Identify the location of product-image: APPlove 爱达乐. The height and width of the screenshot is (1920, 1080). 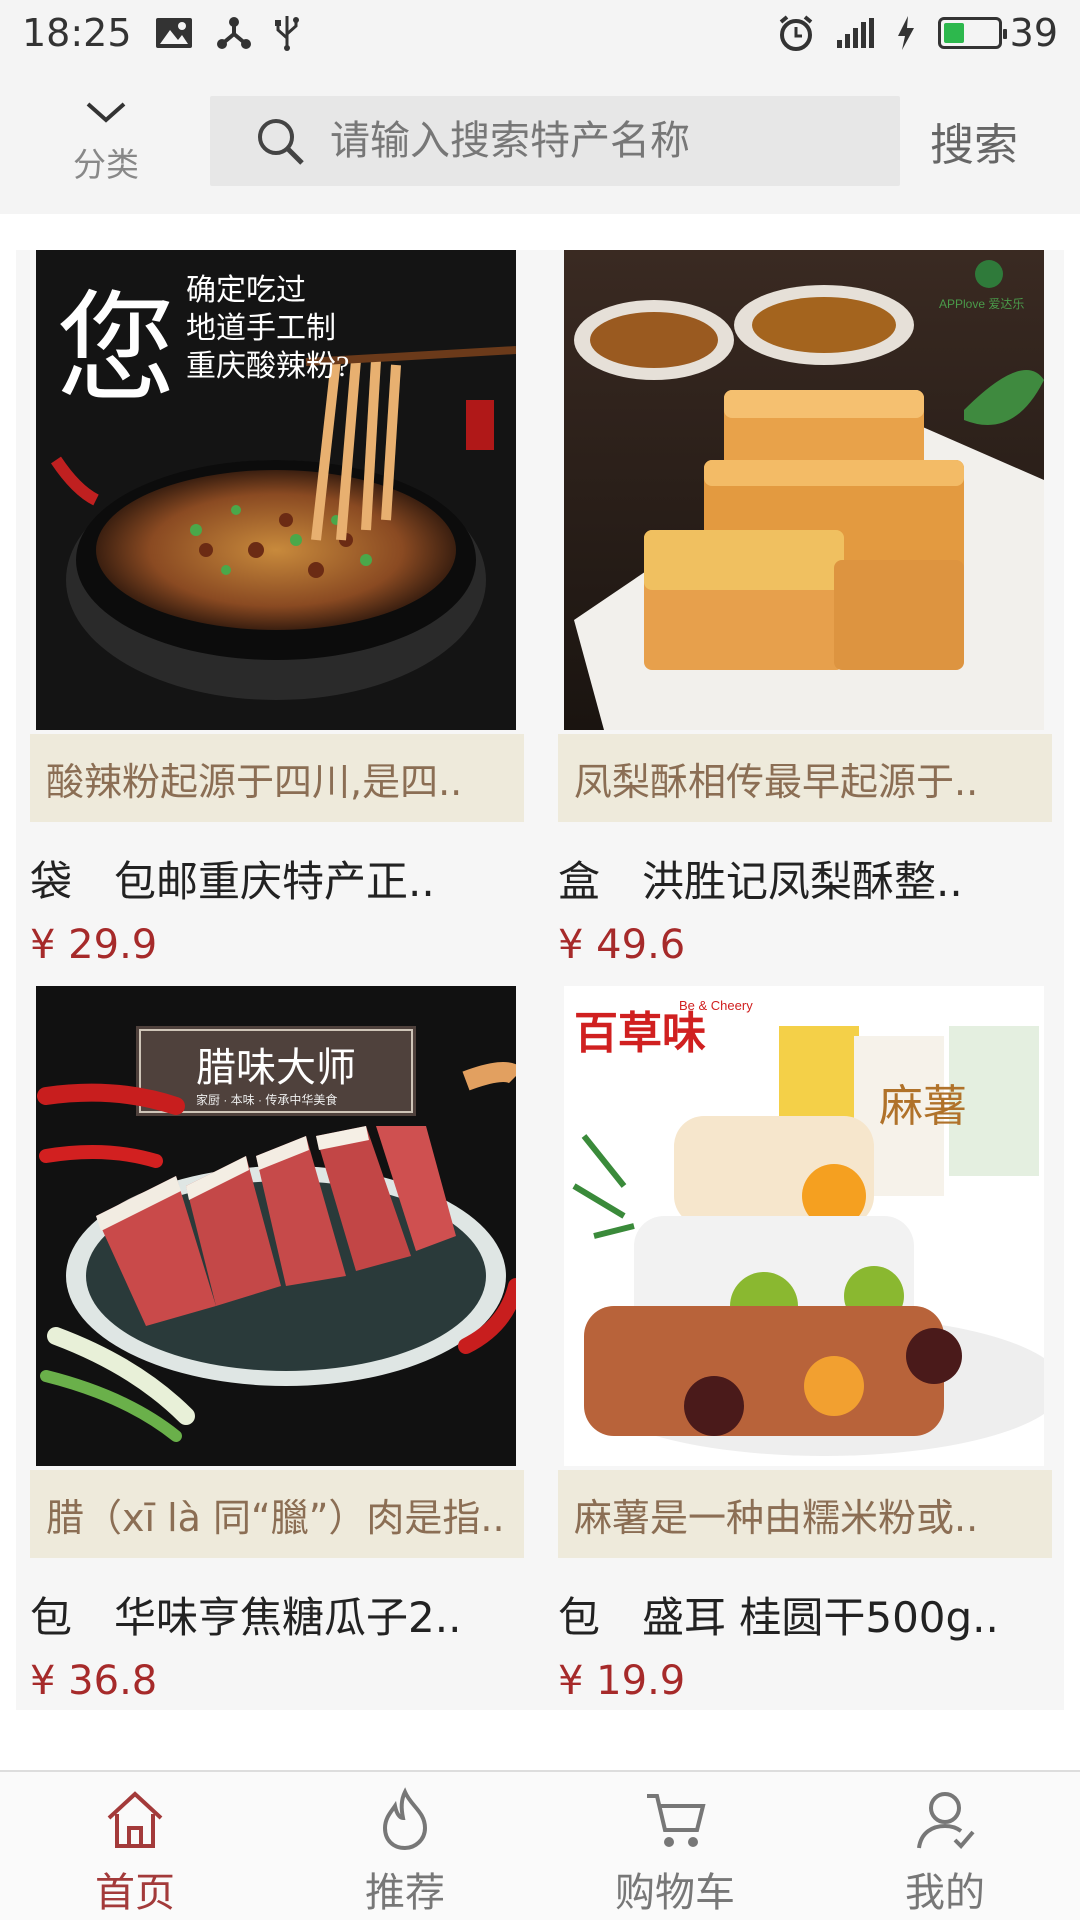
(804, 490).